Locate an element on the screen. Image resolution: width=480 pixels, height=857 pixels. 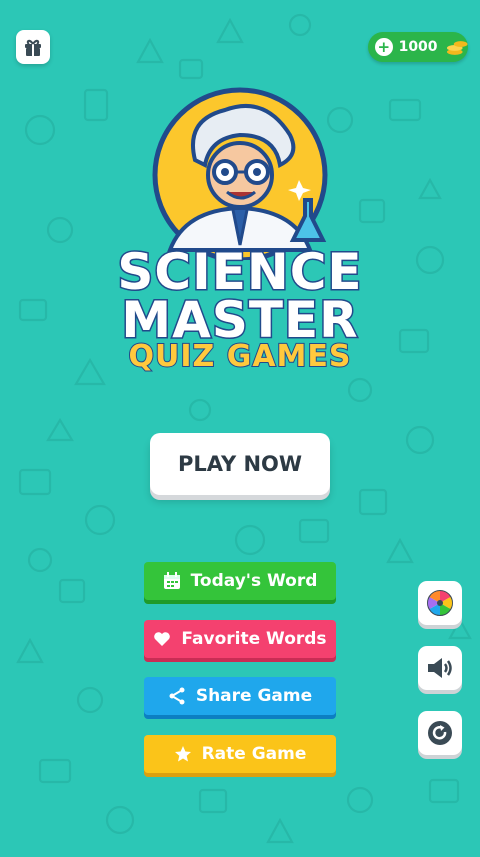
coin-balance: + 1000 is located at coordinates (418, 47).